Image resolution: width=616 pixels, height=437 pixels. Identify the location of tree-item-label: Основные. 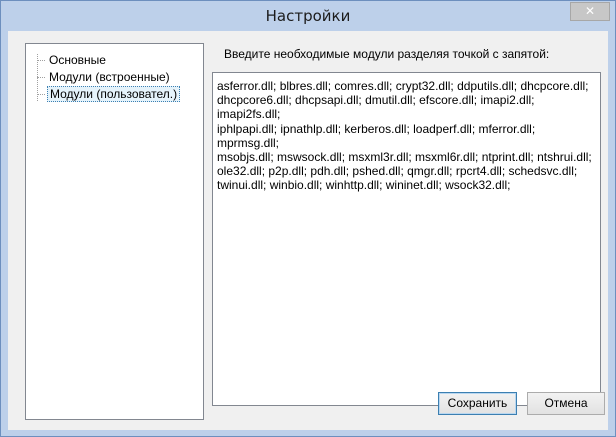
(77, 60).